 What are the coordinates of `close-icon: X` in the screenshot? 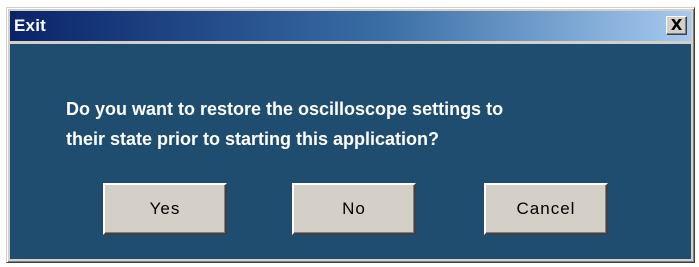 It's located at (676, 24).